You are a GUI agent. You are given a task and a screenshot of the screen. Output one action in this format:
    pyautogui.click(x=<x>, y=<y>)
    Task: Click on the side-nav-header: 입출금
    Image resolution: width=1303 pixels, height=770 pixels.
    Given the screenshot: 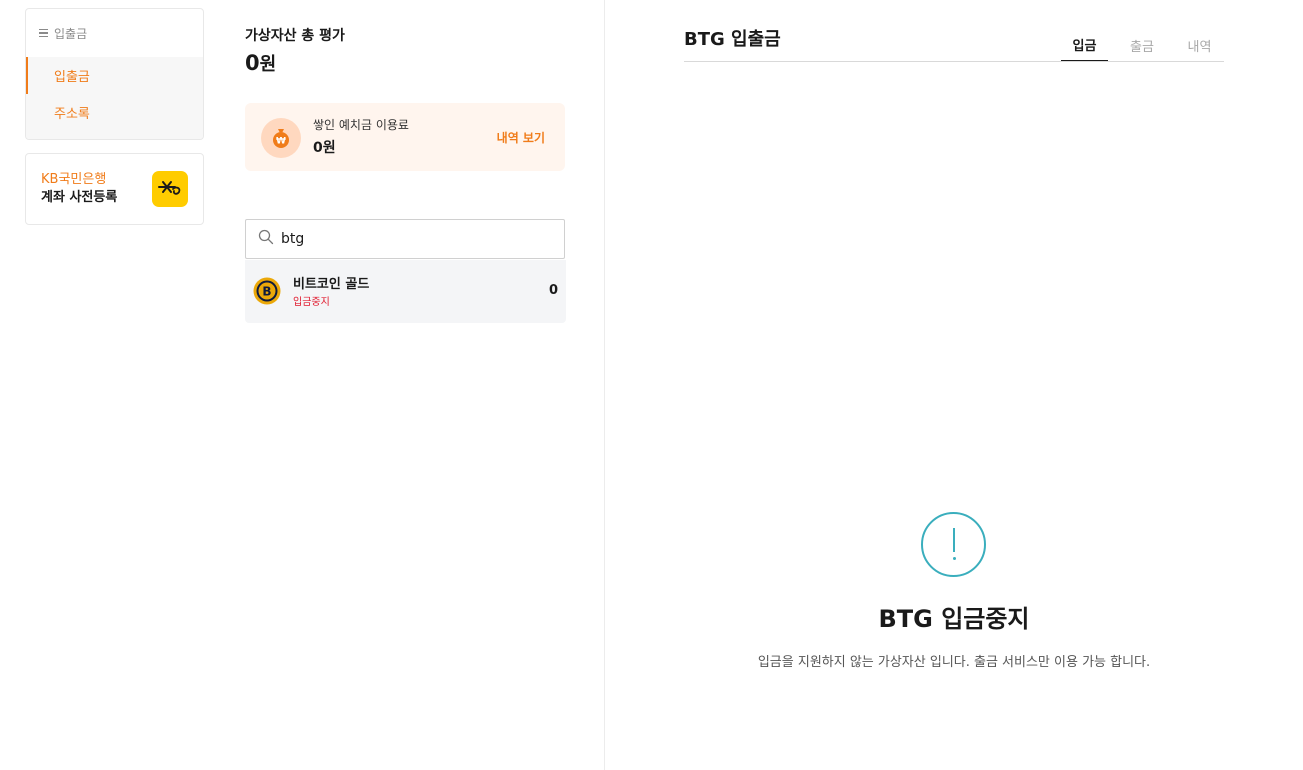 What is the action you would take?
    pyautogui.click(x=114, y=33)
    